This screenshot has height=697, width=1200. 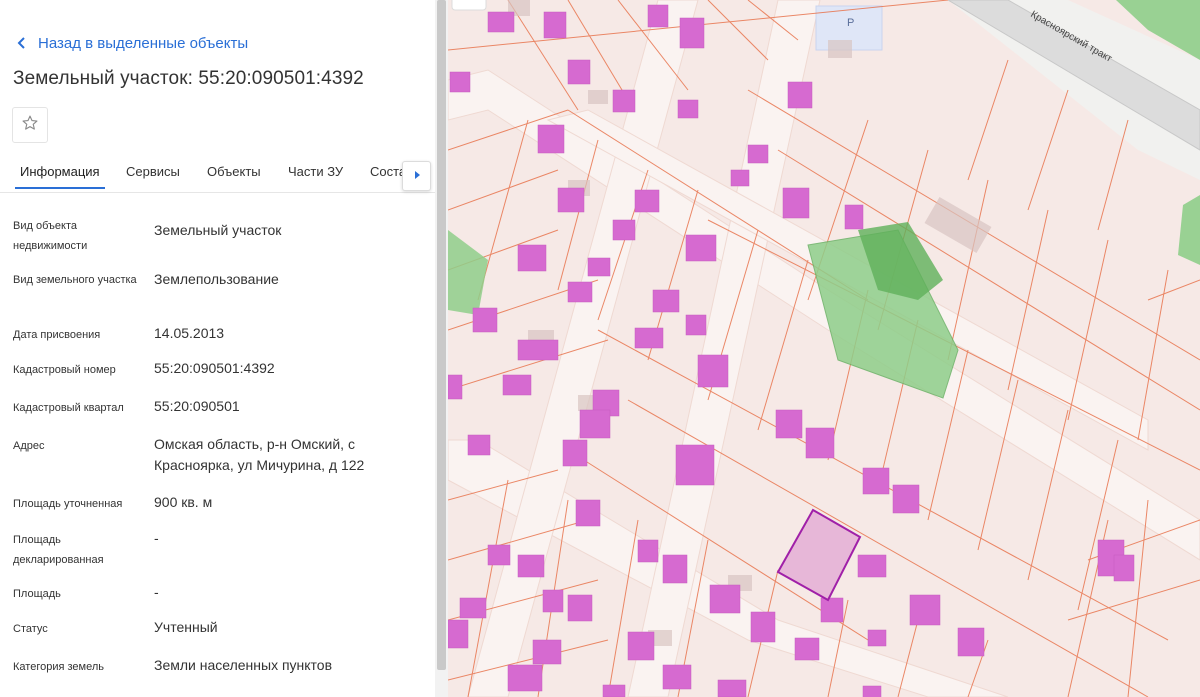 I want to click on back-link-label: Назад в выделенные объекты, so click(x=143, y=43).